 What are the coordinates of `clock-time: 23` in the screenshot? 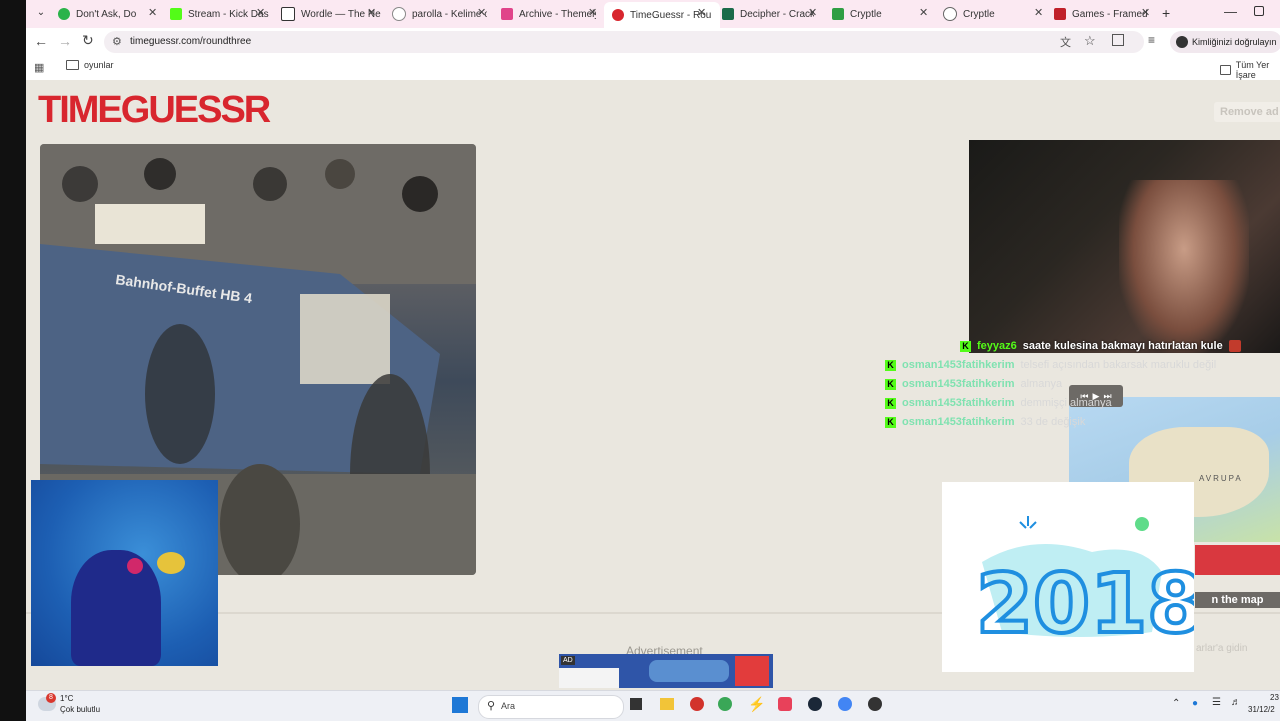 It's located at (1274, 697).